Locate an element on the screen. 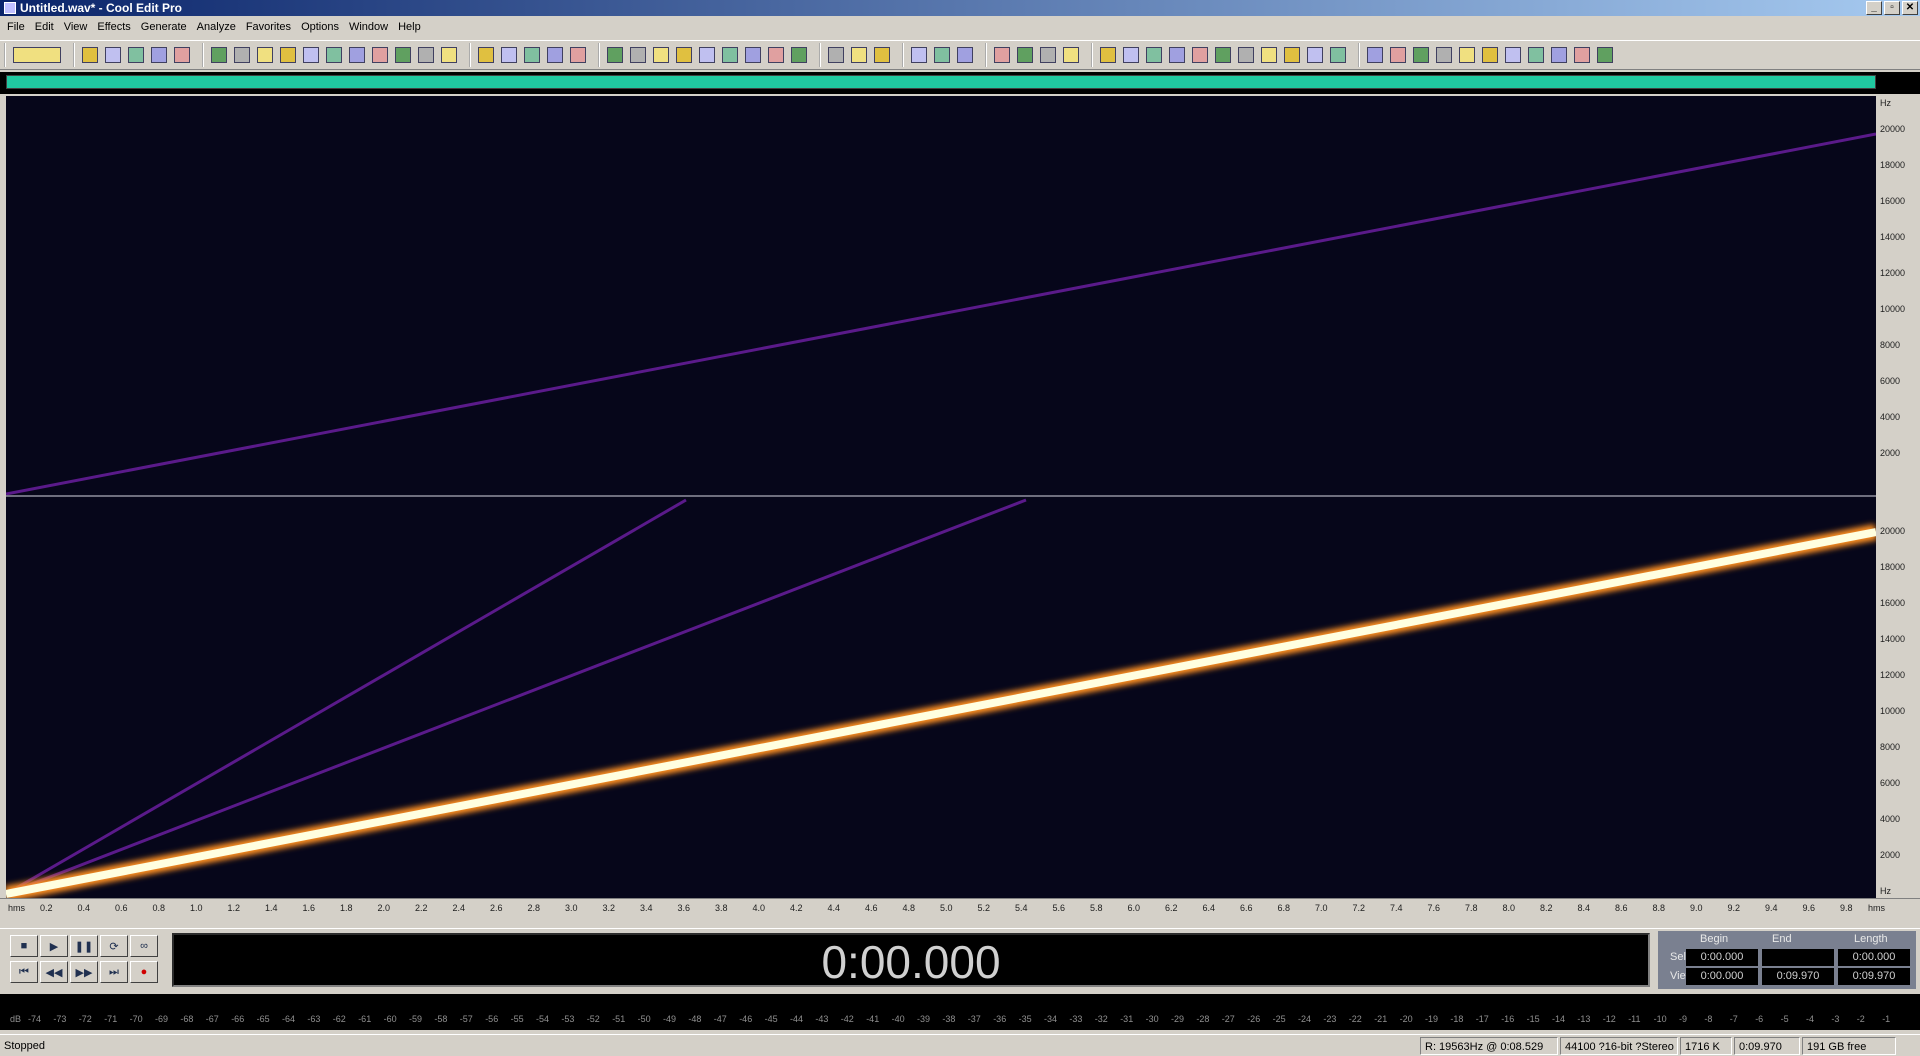 Image resolution: width=1920 pixels, height=1056 pixels. loop-button: ∞ is located at coordinates (144, 946).